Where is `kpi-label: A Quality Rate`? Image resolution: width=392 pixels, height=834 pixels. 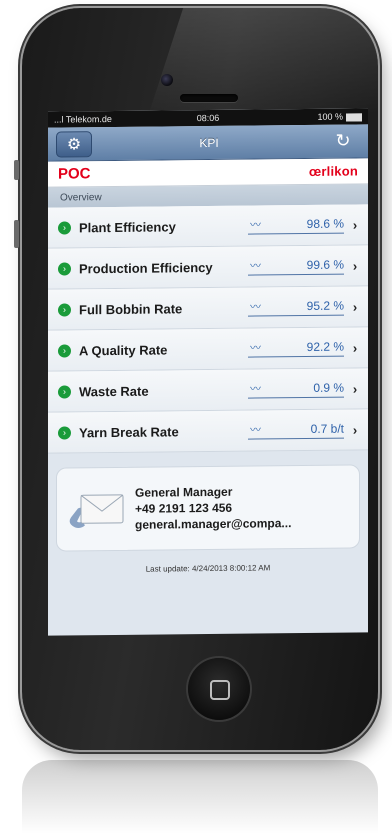
kpi-label: A Quality Rate is located at coordinates (123, 349).